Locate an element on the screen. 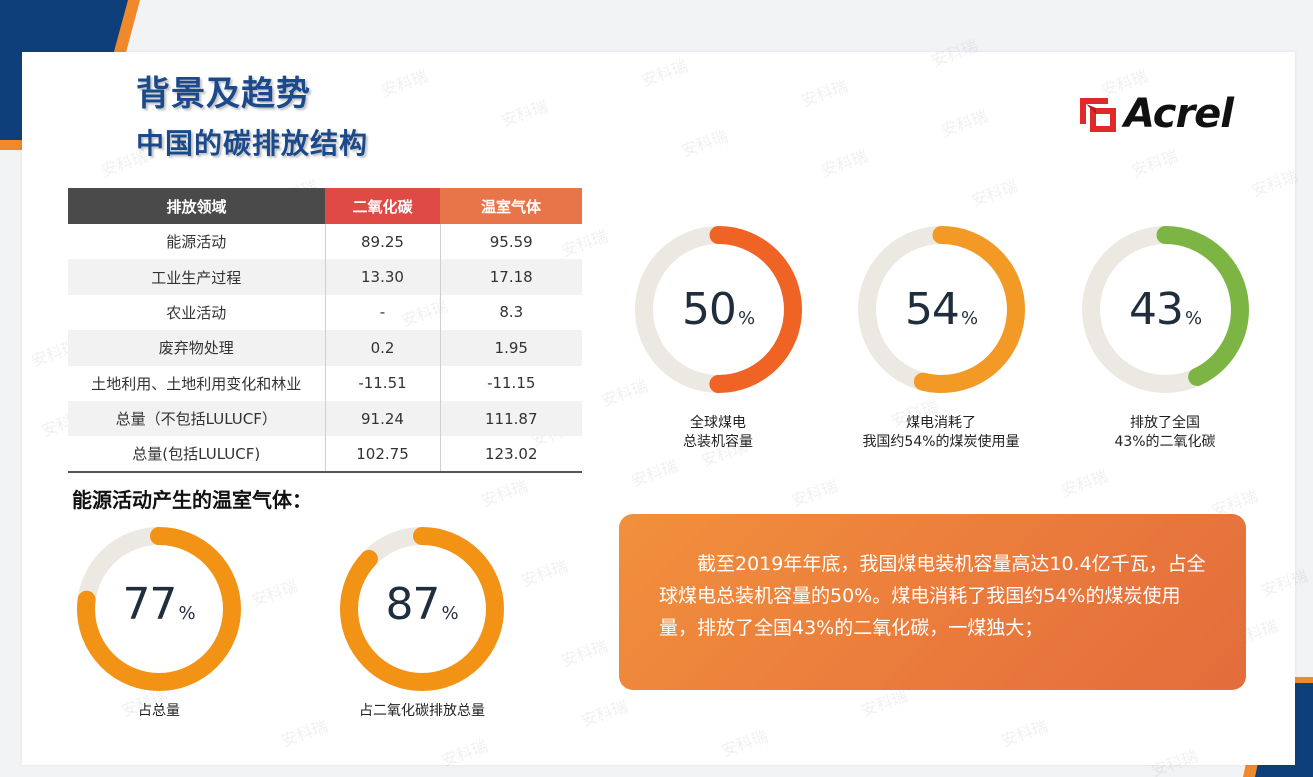 The image size is (1313, 777). ring-chart-global-coal-capacity: 50% is located at coordinates (718, 309).